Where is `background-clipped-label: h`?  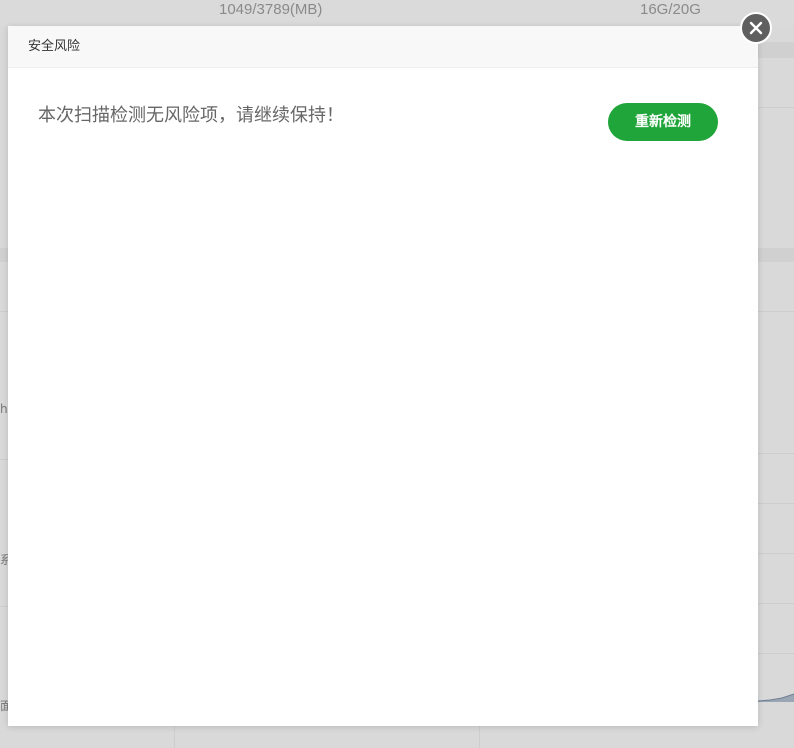
background-clipped-label: h is located at coordinates (4, 409).